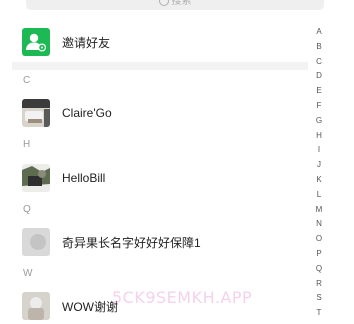 The height and width of the screenshot is (324, 354). Describe the element at coordinates (318, 298) in the screenshot. I see `index-letter: S` at that location.